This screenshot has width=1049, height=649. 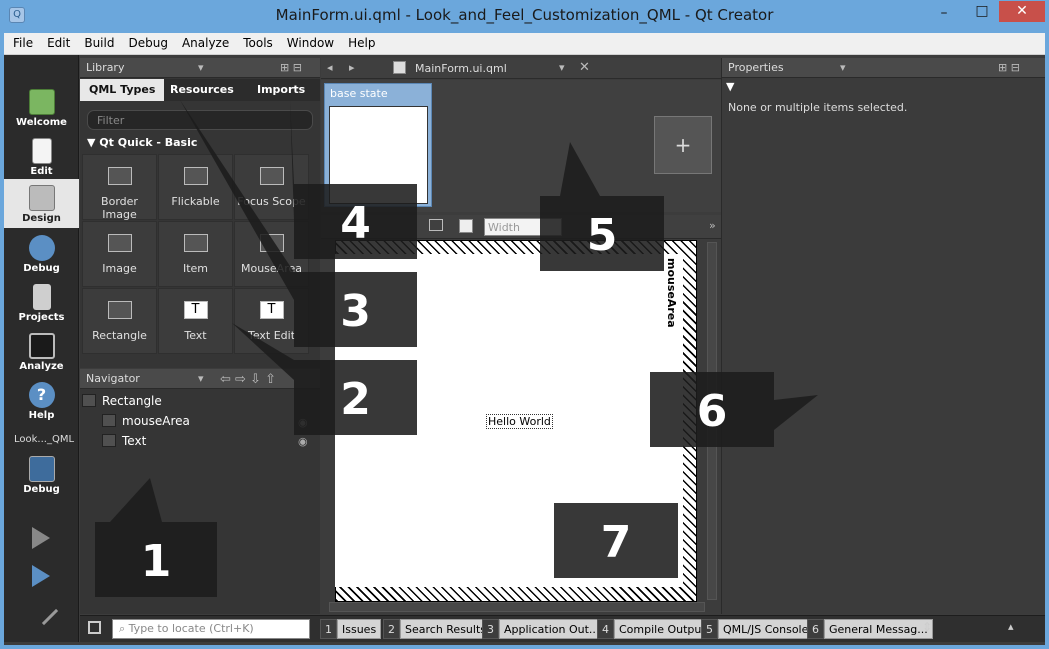 I want to click on move-arrows-icon: ⇦ ⇨ ⇩ ⇧, so click(x=248, y=379).